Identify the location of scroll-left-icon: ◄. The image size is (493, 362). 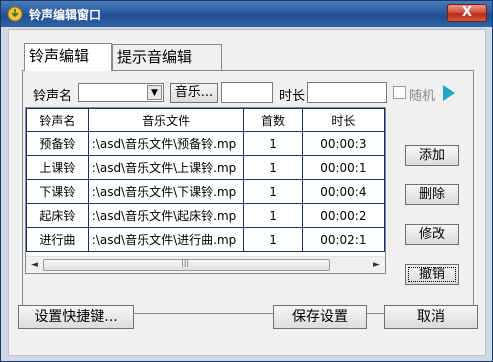
(34, 265).